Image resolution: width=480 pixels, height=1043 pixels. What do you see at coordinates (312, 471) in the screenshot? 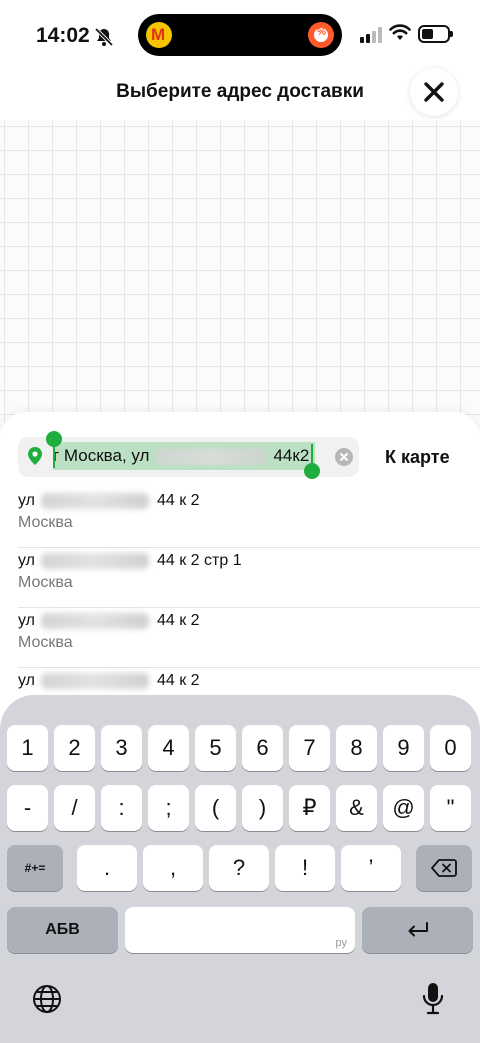
I see `selection-end-handle` at bounding box center [312, 471].